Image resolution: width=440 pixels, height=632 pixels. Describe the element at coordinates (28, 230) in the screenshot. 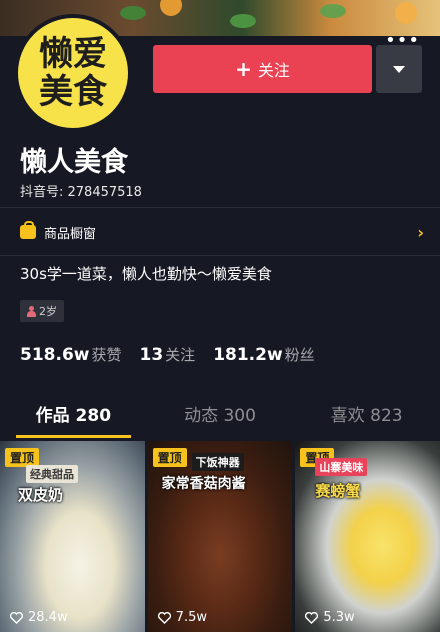

I see `shopping-bag-icon` at that location.